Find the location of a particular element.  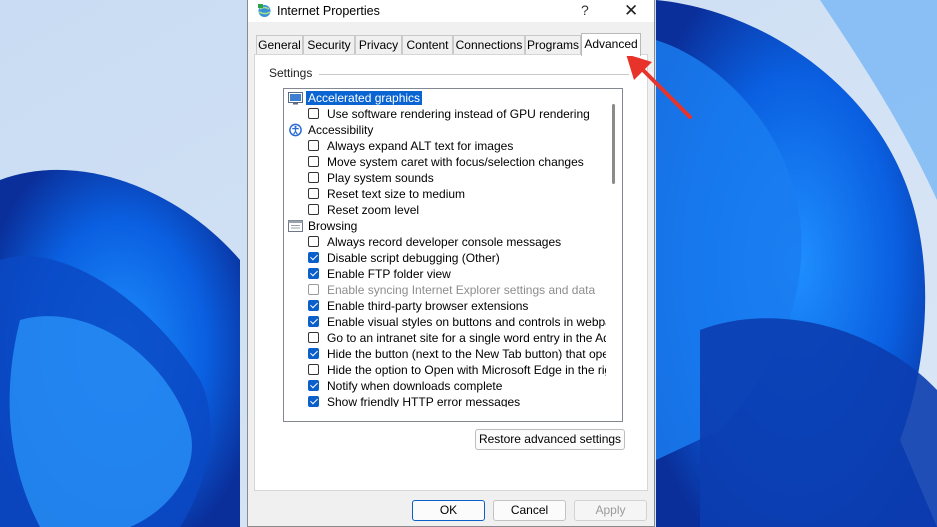

tab-general: General is located at coordinates (279, 44).